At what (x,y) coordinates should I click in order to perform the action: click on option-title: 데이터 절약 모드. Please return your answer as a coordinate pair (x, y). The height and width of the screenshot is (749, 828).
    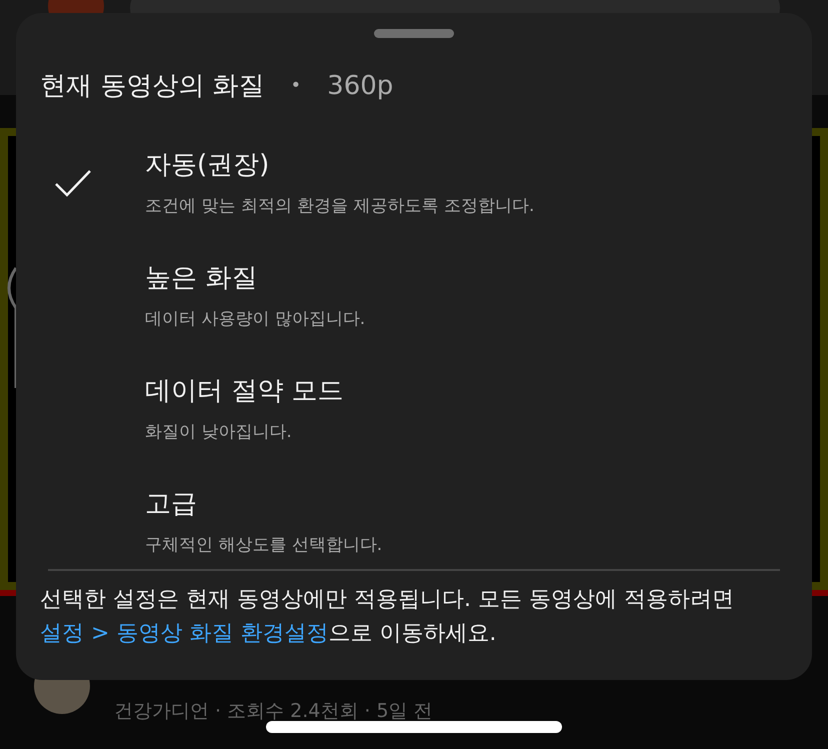
    Looking at the image, I should click on (244, 391).